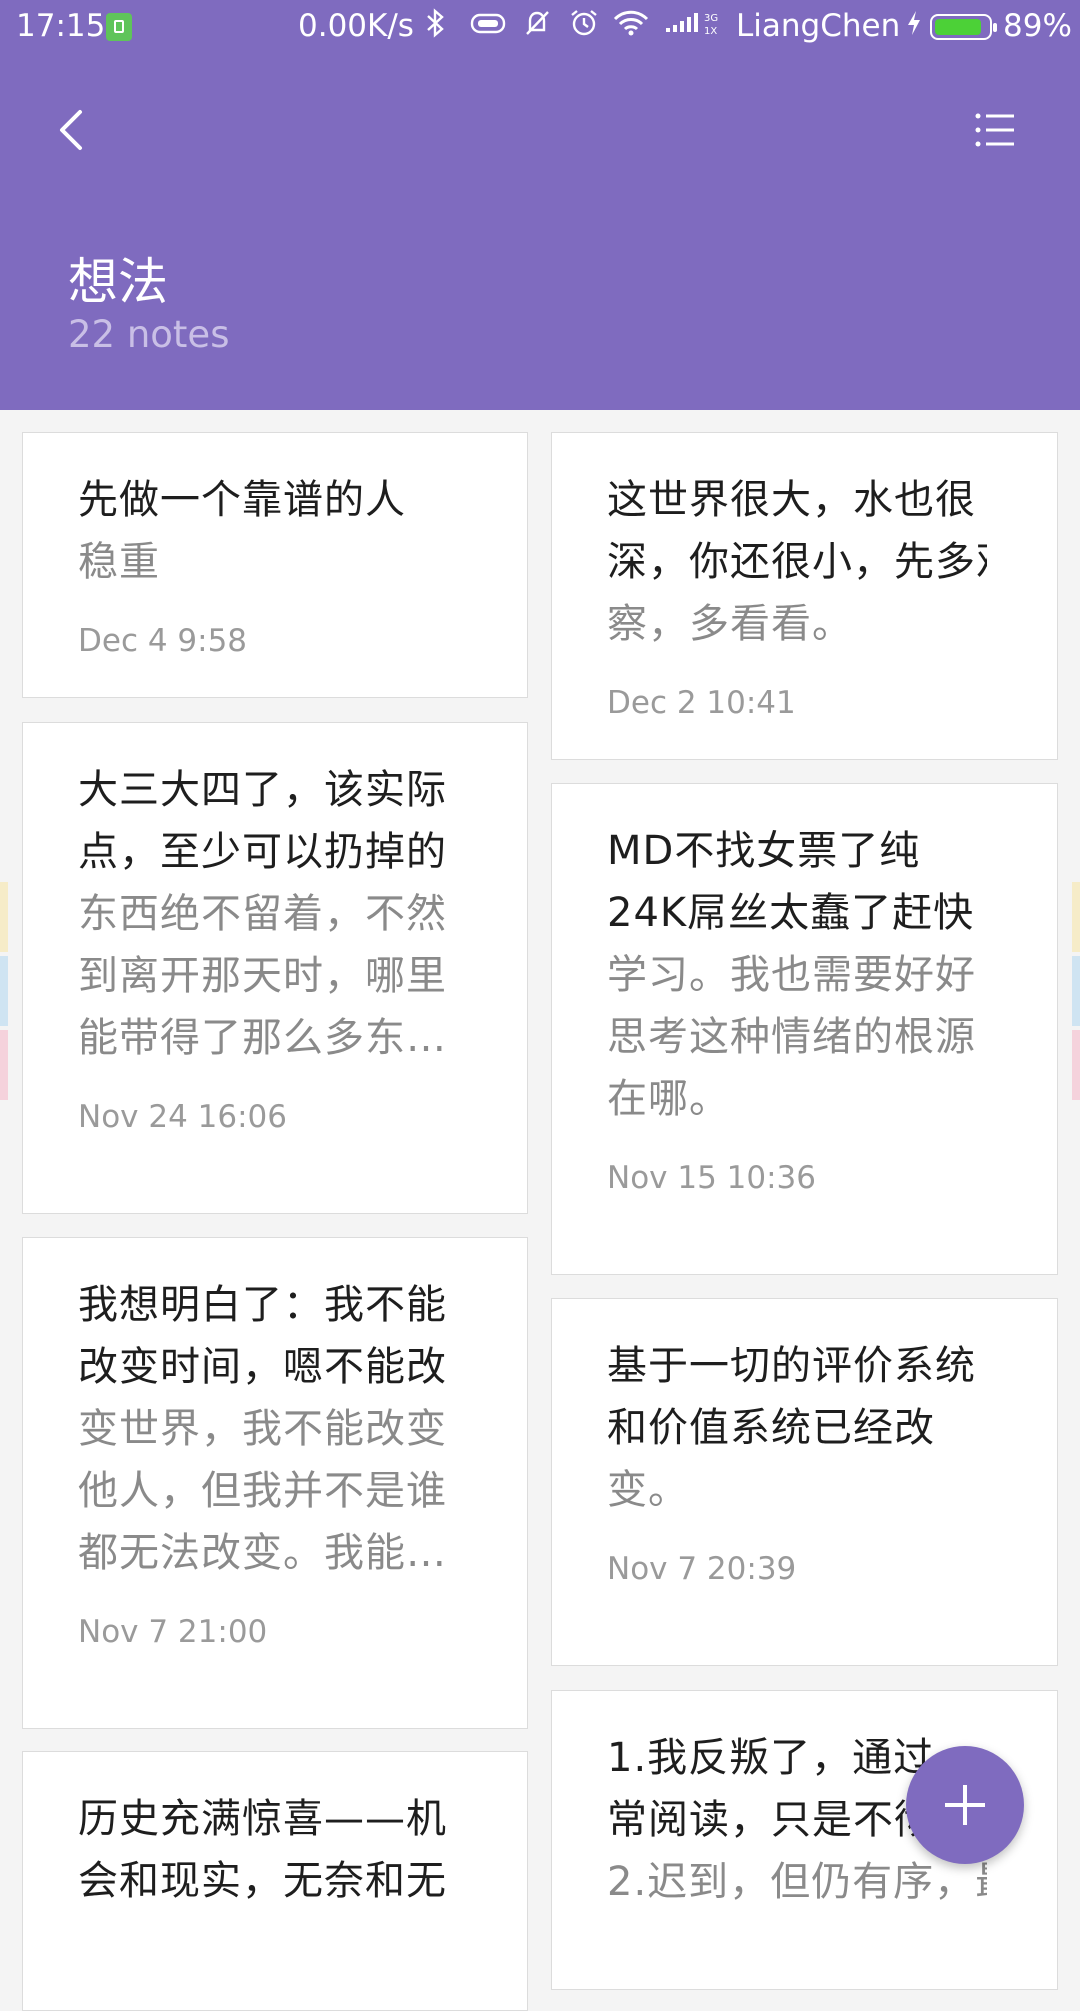  I want to click on silent-icon, so click(537, 26).